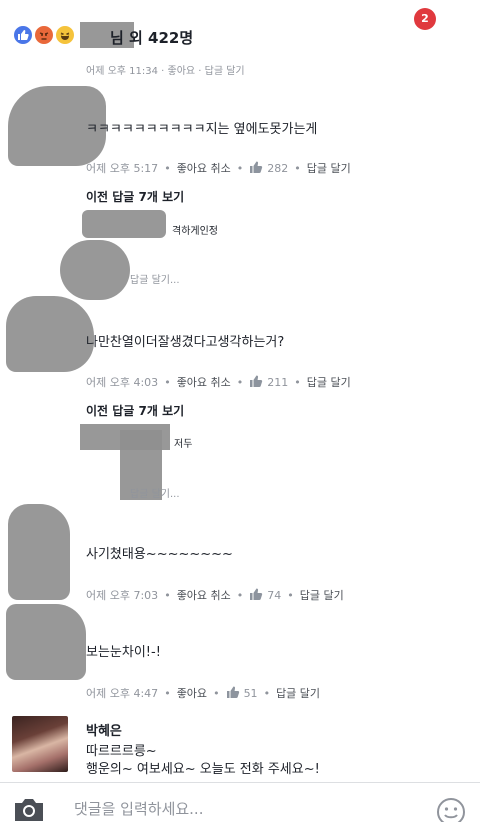  What do you see at coordinates (29, 809) in the screenshot?
I see `camera-icon` at bounding box center [29, 809].